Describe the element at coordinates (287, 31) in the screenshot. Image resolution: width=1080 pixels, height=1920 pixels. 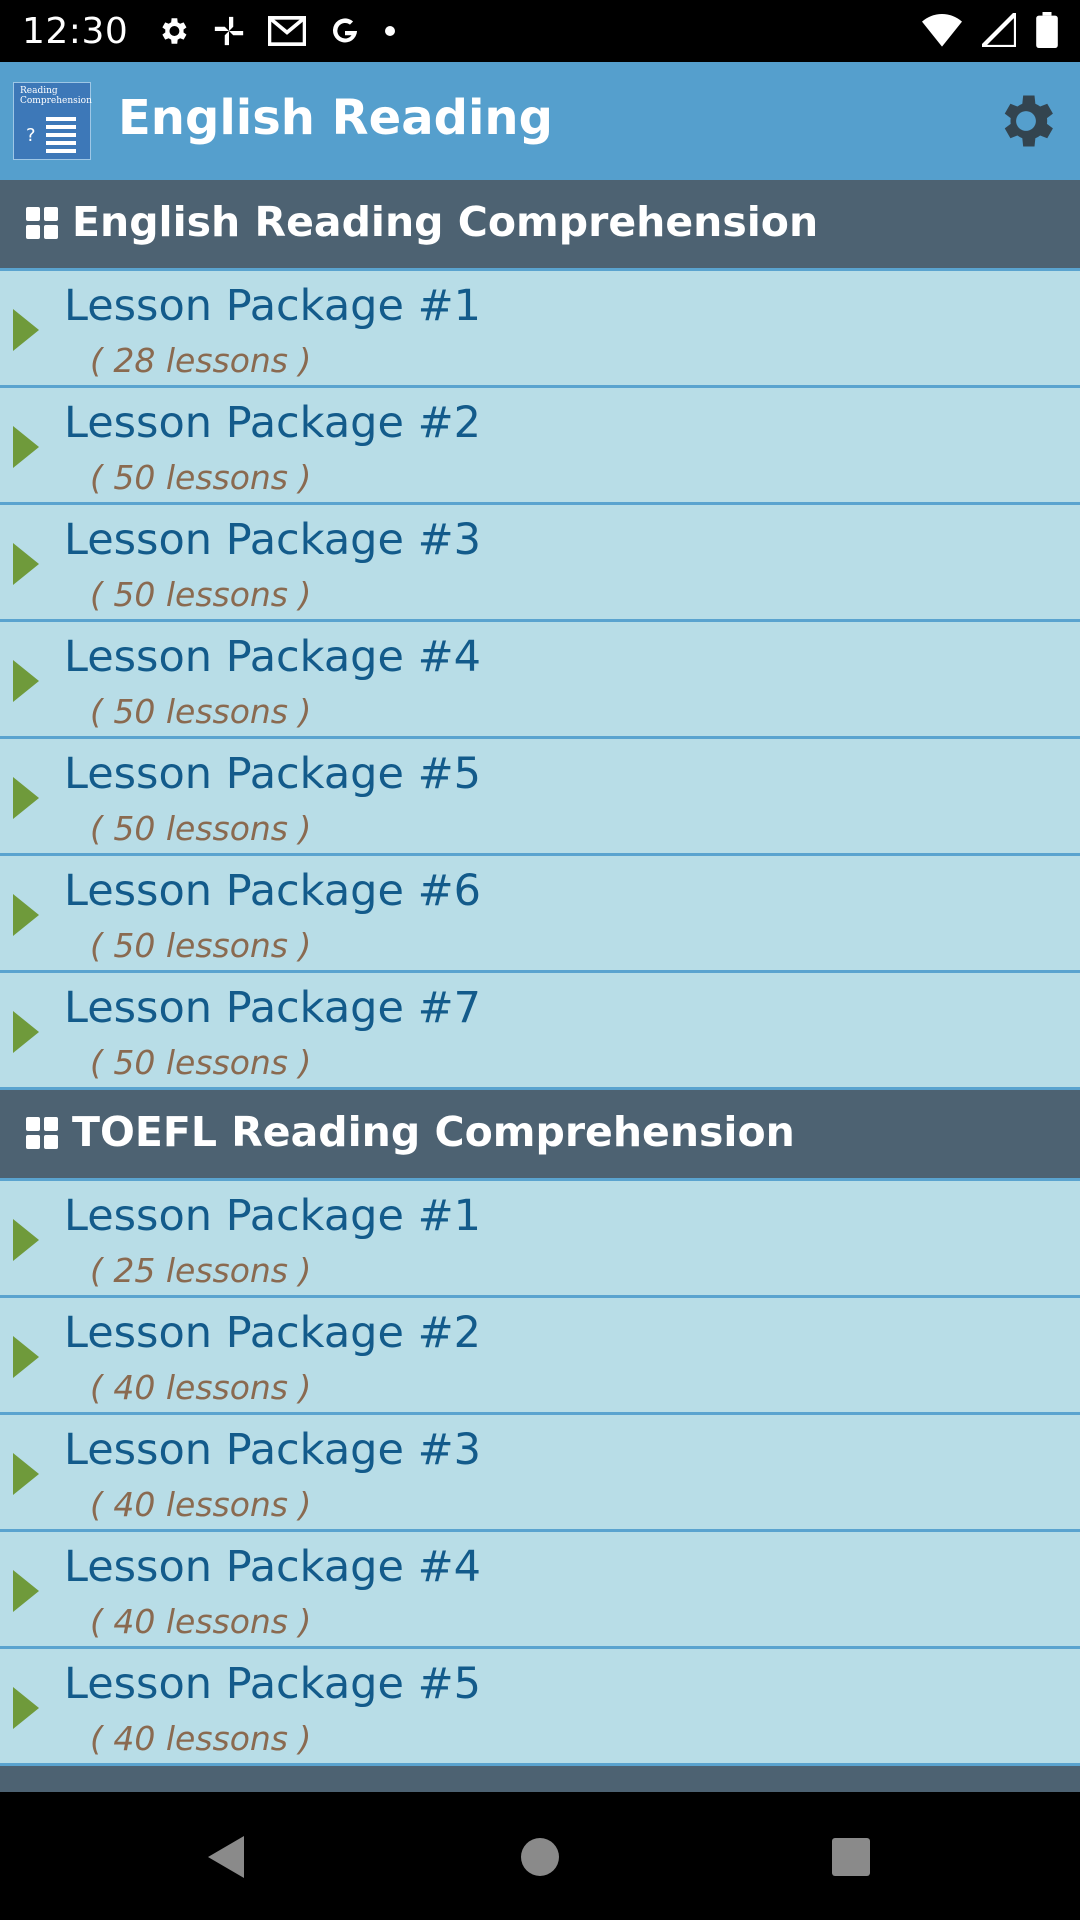
I see `gmail-icon` at that location.